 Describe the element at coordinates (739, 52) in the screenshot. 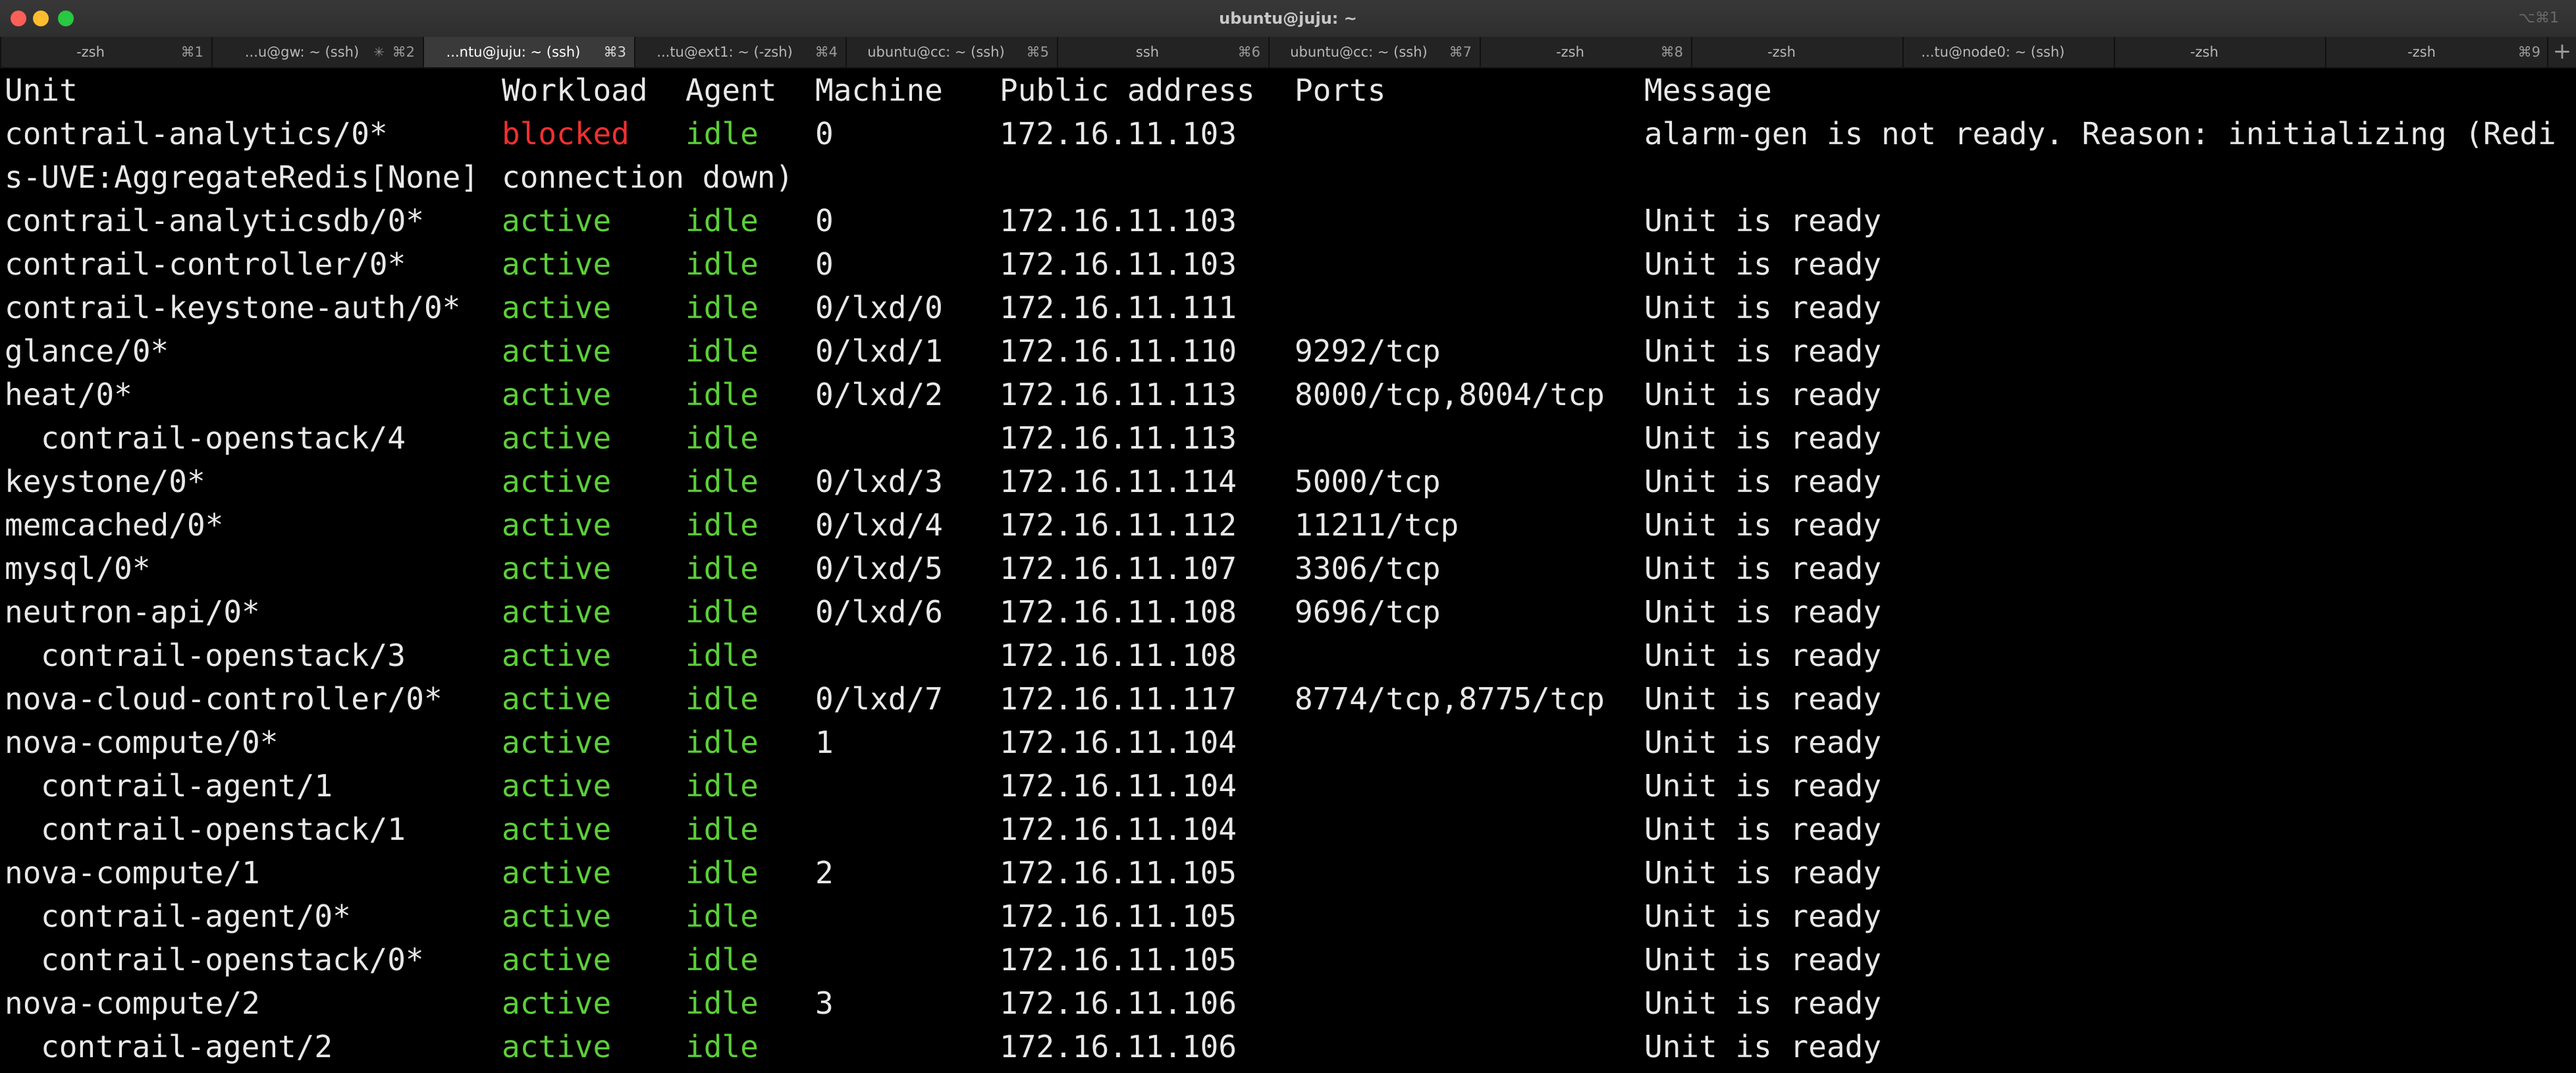

I see `tab-4: ...tu@ext1: ~ (-zsh) ⌘4` at that location.